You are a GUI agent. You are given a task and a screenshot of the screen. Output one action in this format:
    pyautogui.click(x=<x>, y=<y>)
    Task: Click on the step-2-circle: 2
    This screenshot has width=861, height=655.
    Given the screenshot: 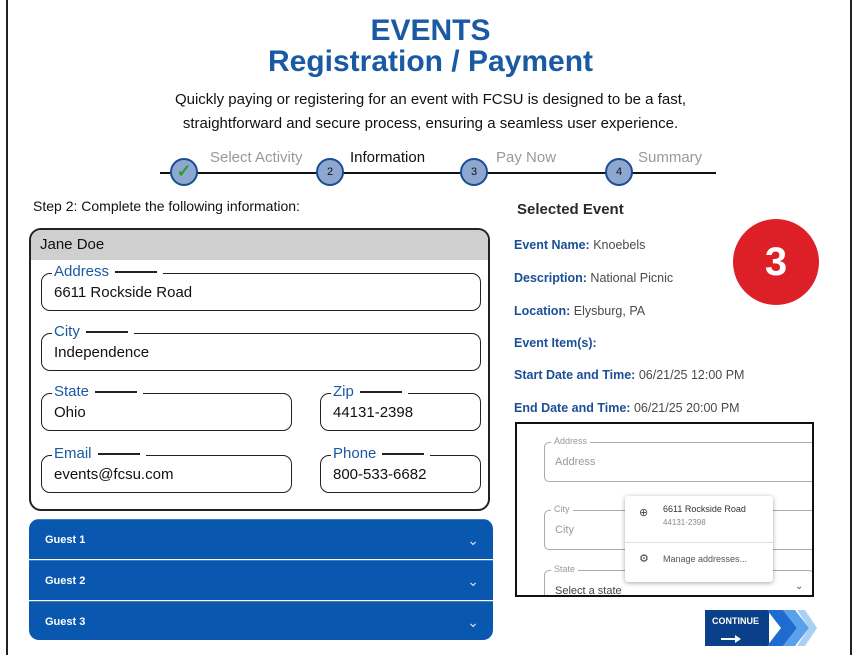 What is the action you would take?
    pyautogui.click(x=330, y=172)
    